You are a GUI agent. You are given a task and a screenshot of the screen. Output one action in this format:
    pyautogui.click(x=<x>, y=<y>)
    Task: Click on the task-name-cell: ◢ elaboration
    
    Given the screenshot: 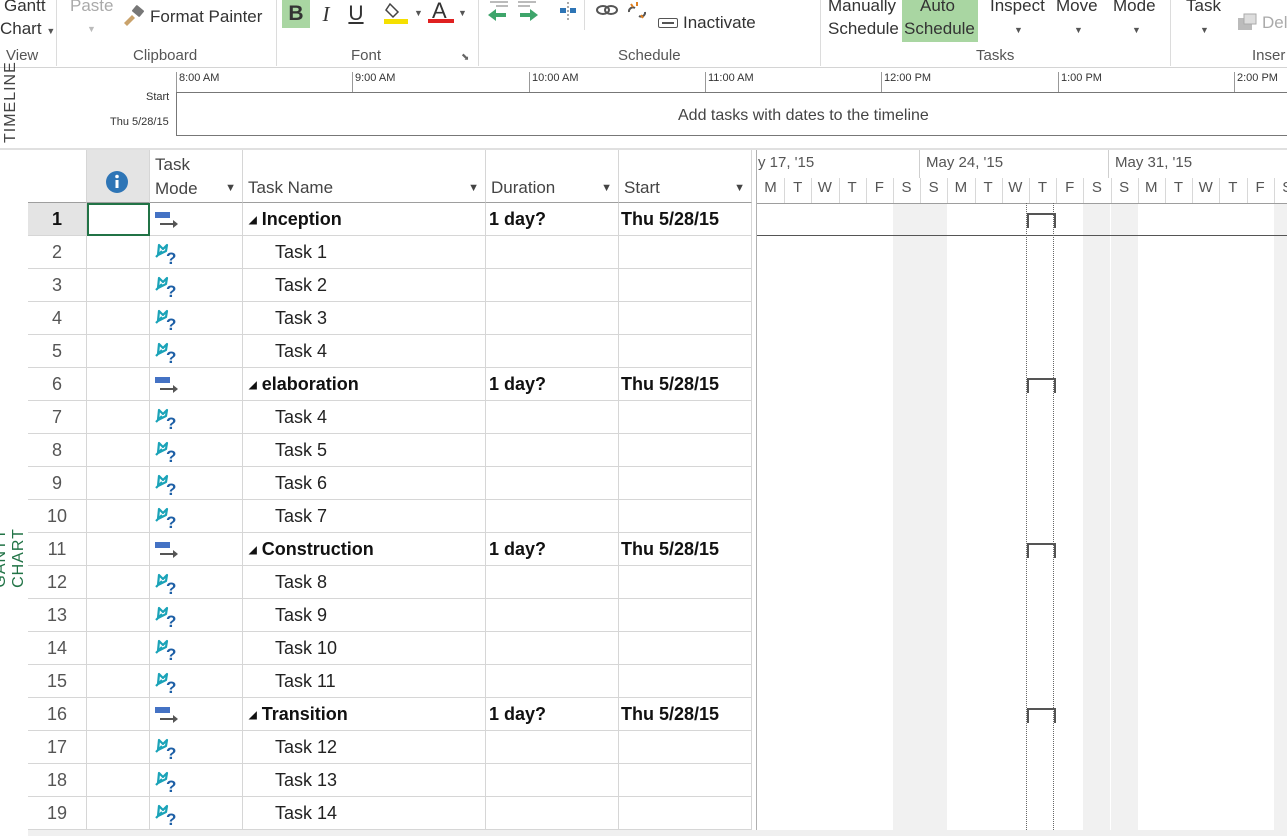 What is the action you would take?
    pyautogui.click(x=364, y=384)
    